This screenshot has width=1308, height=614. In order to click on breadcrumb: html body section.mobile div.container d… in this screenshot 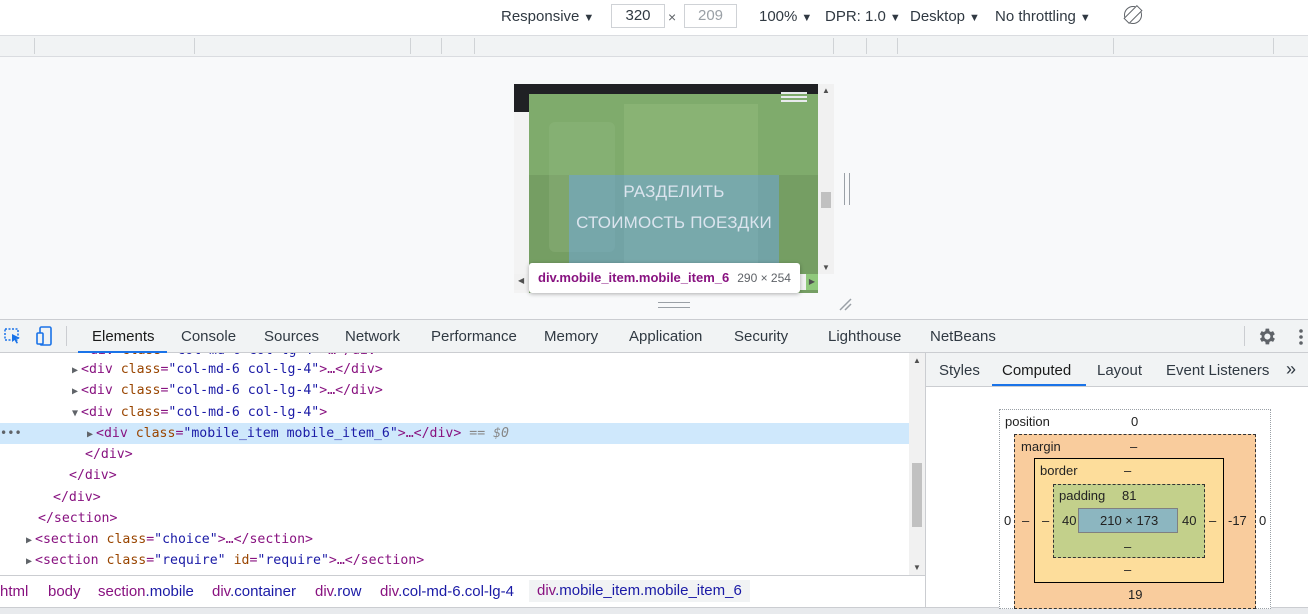, I will do `click(462, 591)`.